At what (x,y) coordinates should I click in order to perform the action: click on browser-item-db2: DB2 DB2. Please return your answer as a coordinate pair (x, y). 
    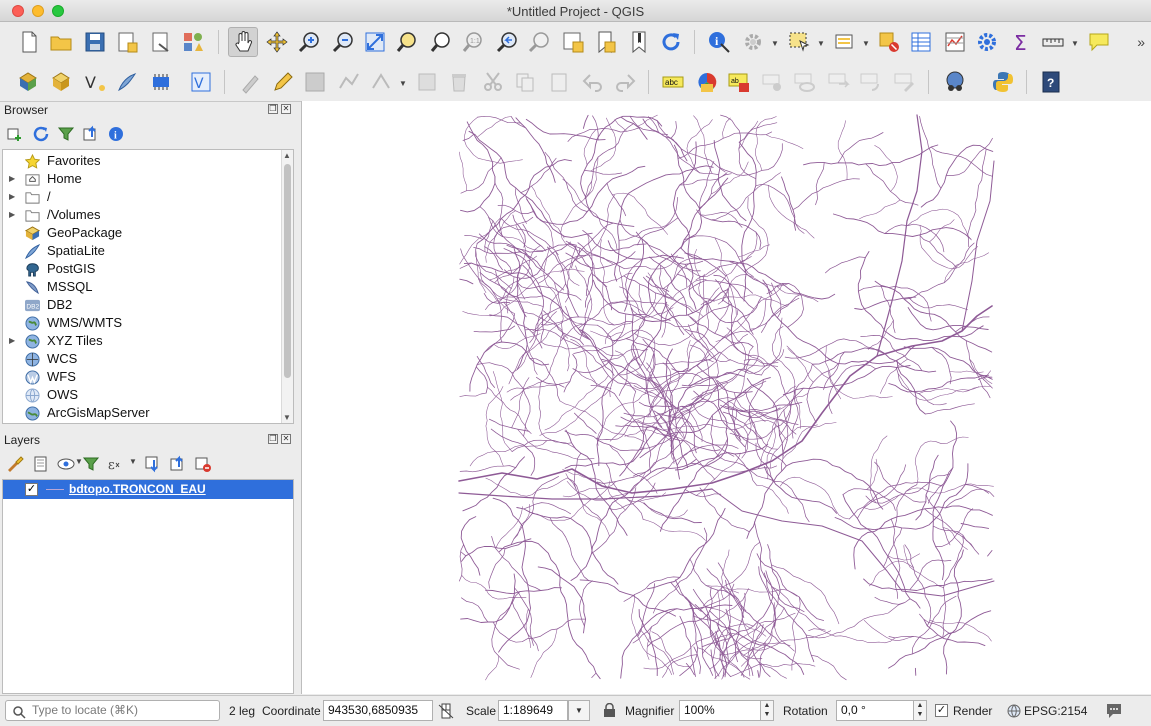
    Looking at the image, I should click on (143, 305).